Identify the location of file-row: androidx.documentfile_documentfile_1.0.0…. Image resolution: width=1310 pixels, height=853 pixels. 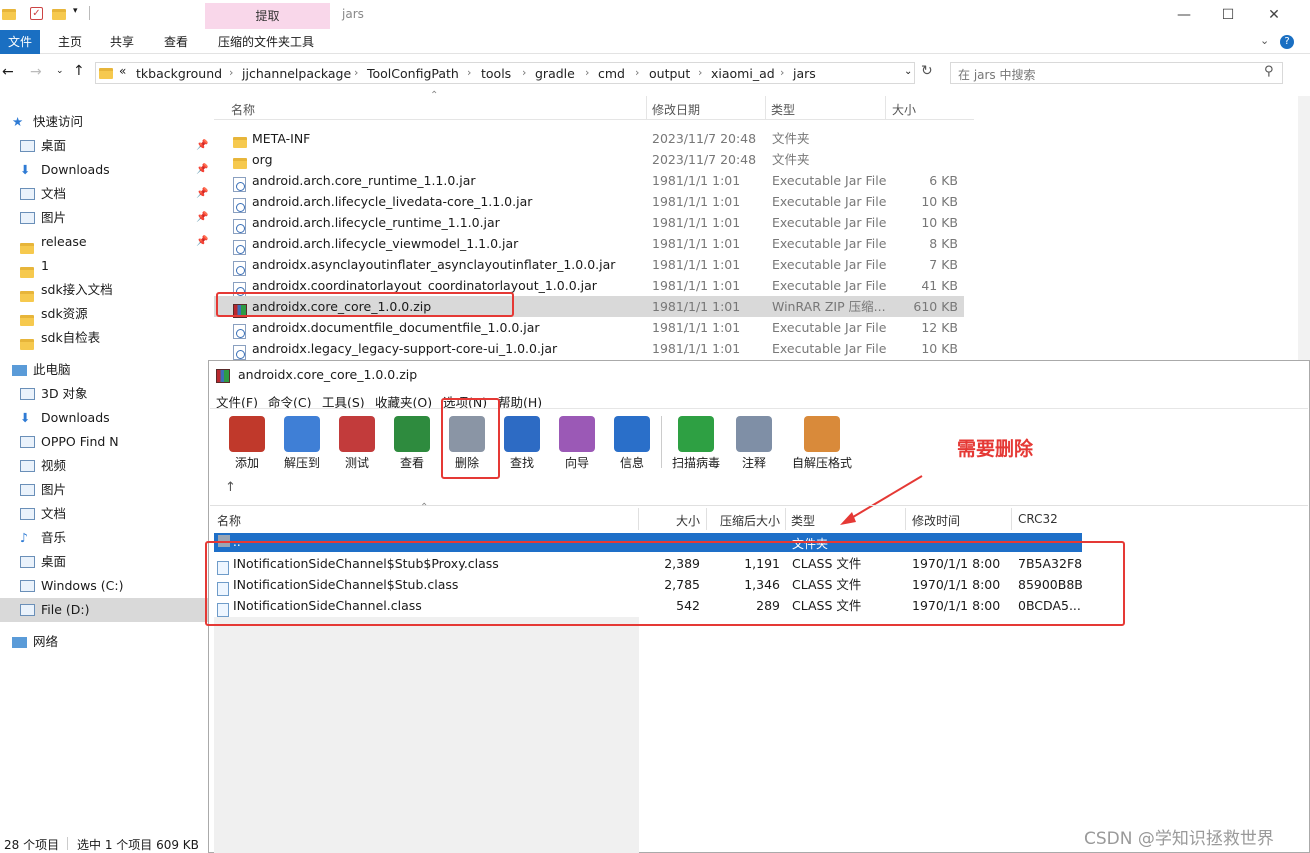
(589, 328).